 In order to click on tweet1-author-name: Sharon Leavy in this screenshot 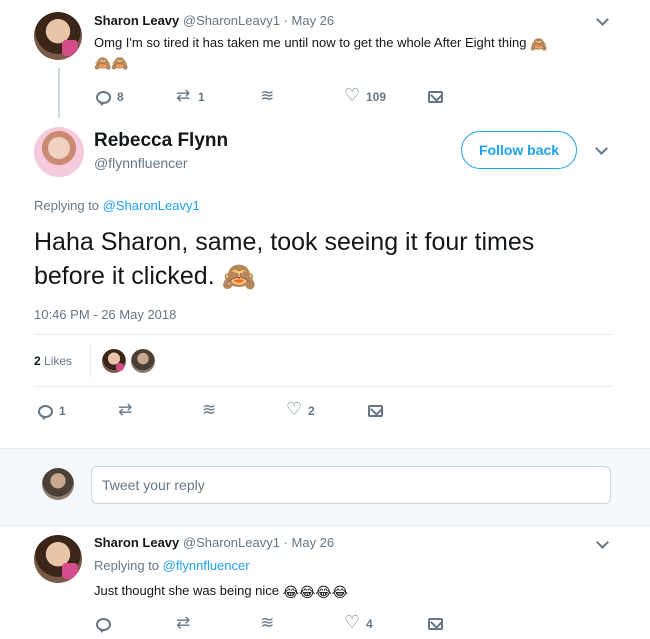, I will do `click(136, 20)`.